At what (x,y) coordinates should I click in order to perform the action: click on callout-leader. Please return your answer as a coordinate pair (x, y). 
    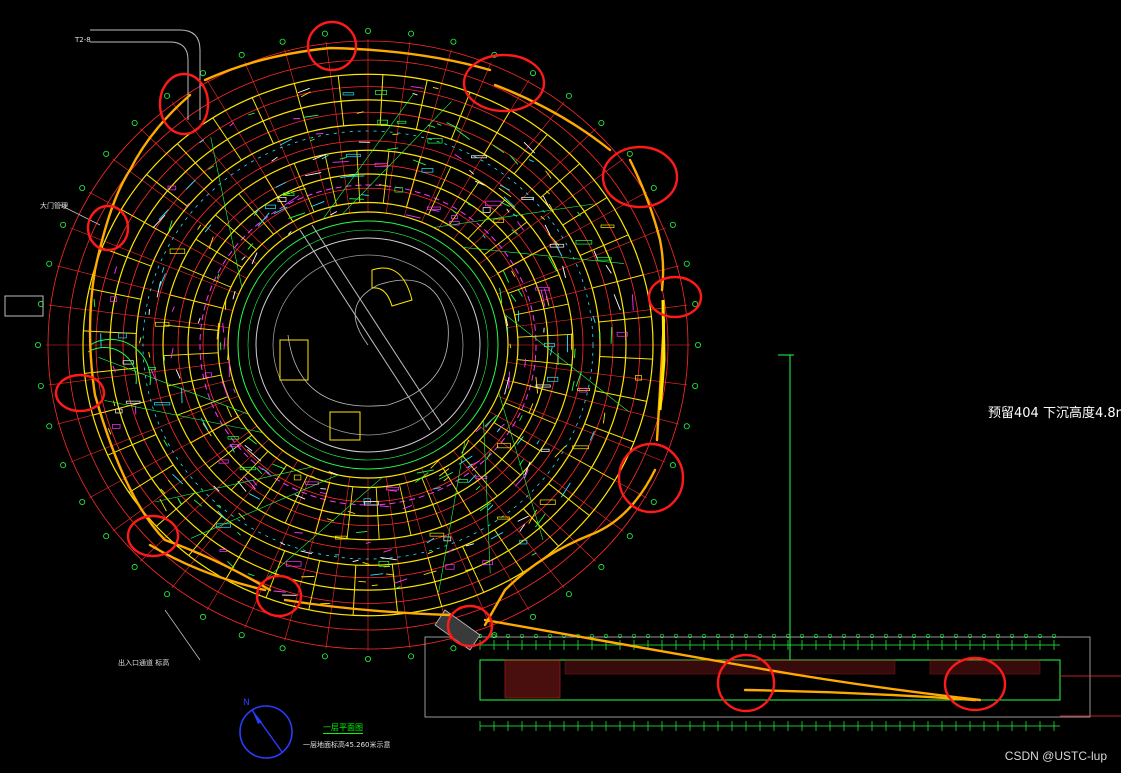
    Looking at the image, I should click on (182, 635).